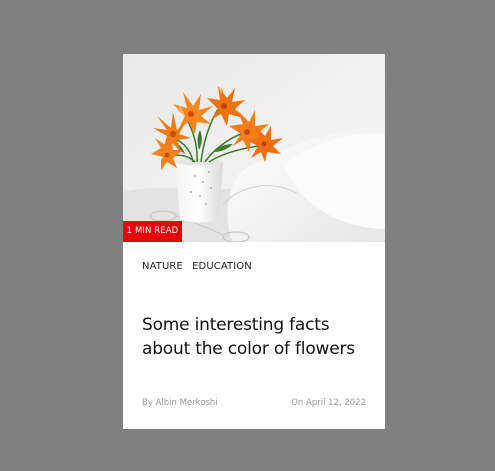 Image resolution: width=495 pixels, height=471 pixels. Describe the element at coordinates (180, 403) in the screenshot. I see `article-author: By Albin Merkoshi` at that location.